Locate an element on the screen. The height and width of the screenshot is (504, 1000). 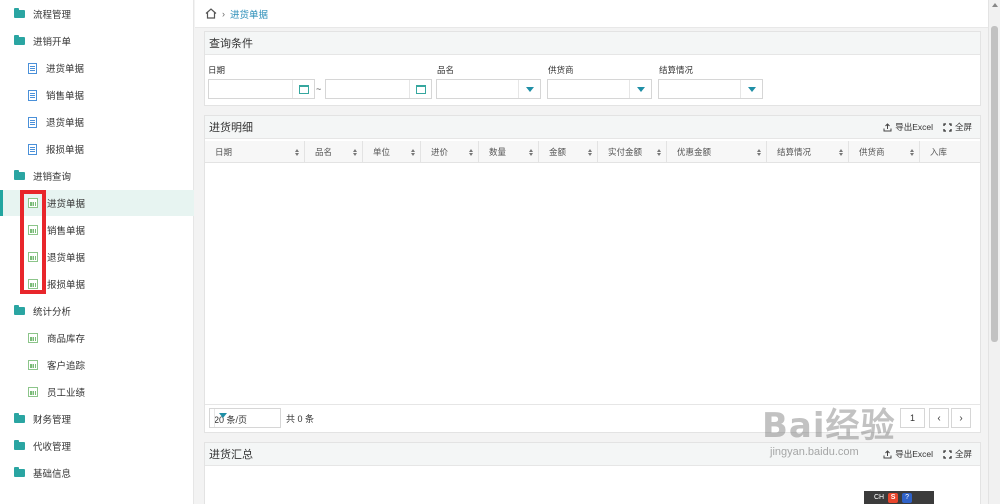
sidebar-item-sales-doc: 销售单据 is located at coordinates (97, 95).